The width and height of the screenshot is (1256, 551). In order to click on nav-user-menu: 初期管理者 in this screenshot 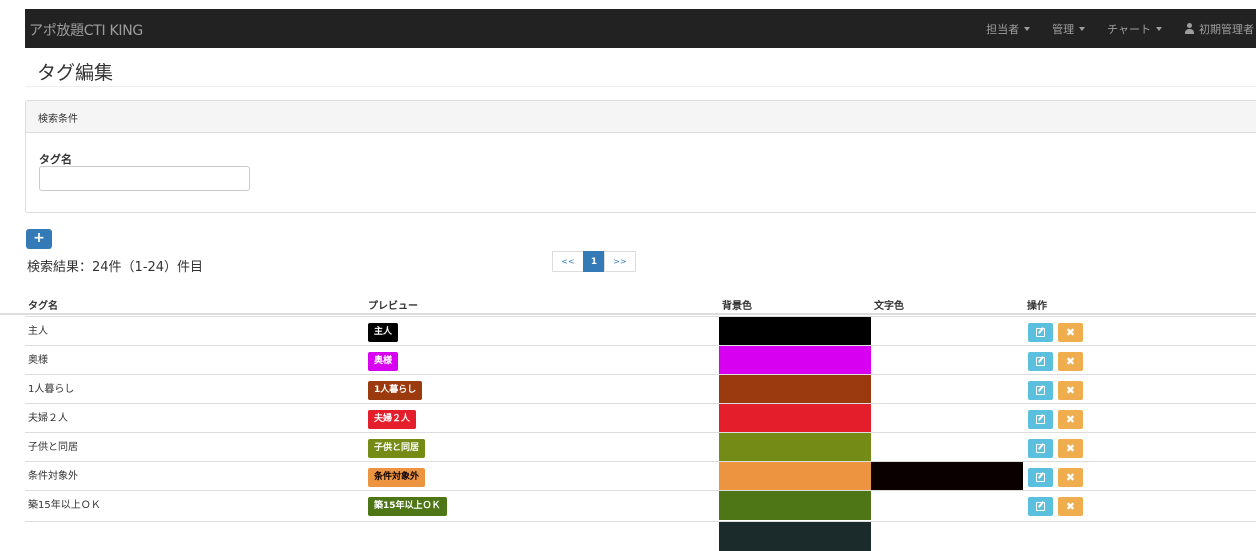, I will do `click(1219, 29)`.